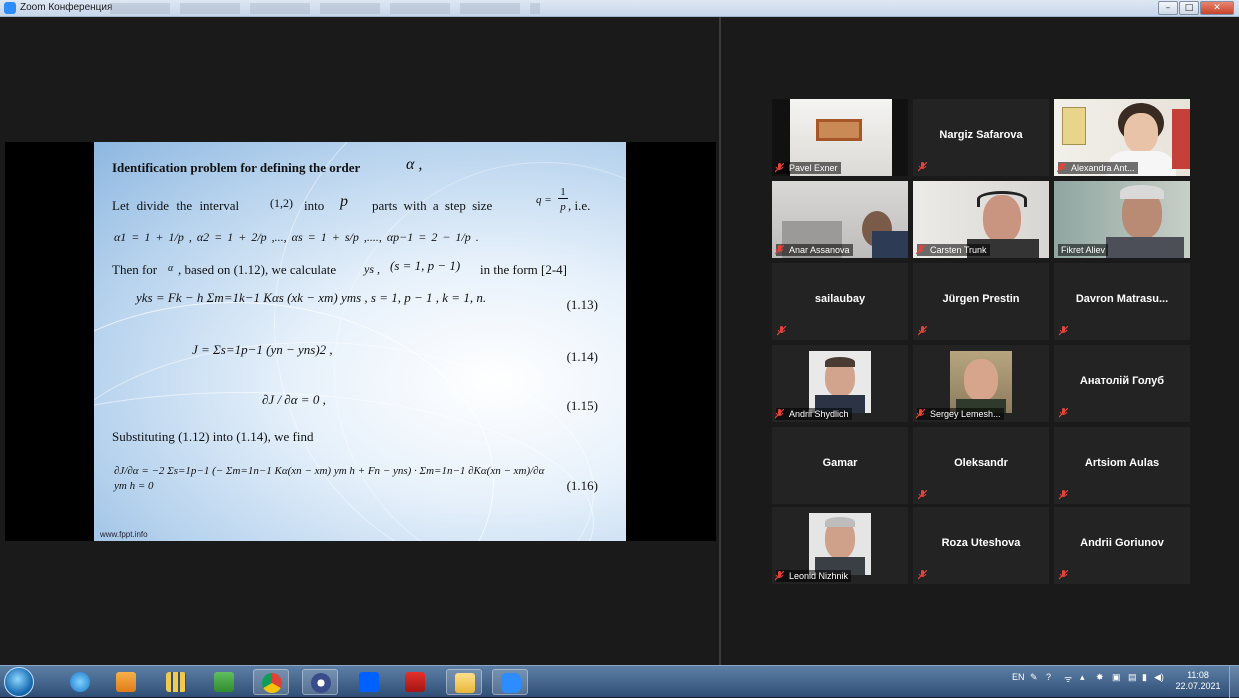 The width and height of the screenshot is (1239, 698). Describe the element at coordinates (224, 682) in the screenshot. I see `taskbar-monitor` at that location.